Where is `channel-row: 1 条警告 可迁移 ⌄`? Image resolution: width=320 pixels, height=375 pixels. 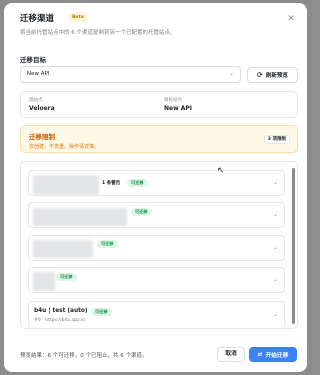 channel-row: 1 条警告 可迁移 ⌄ is located at coordinates (156, 183).